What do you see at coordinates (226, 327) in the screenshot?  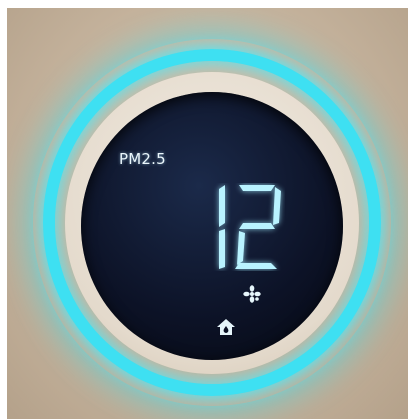 I see `home-icon` at bounding box center [226, 327].